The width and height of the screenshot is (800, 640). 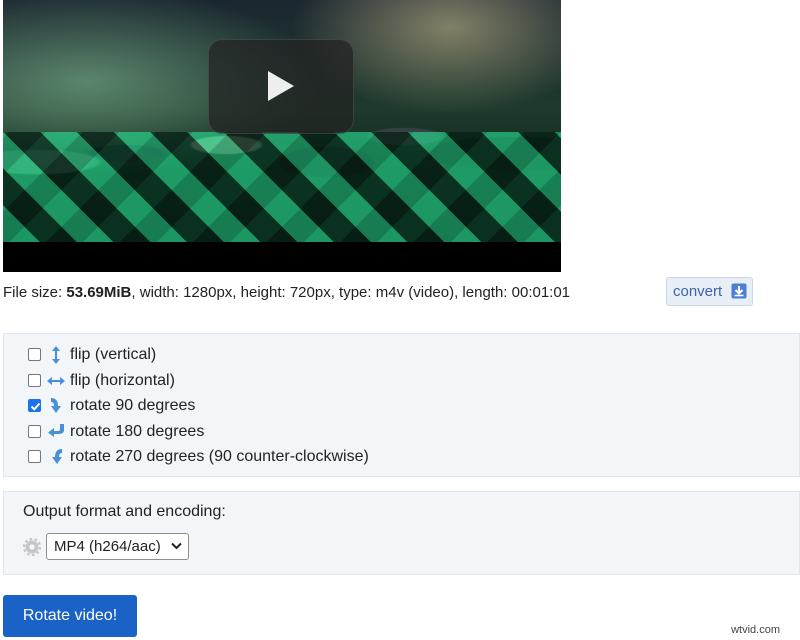 I want to click on check-icon, so click(x=35, y=406).